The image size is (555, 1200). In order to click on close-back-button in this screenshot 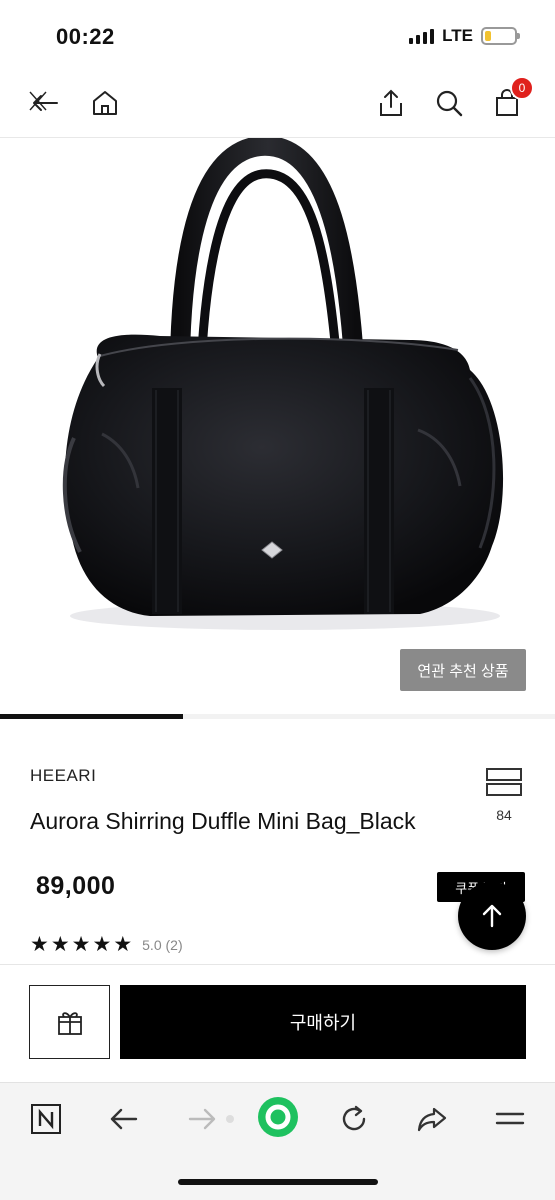, I will do `click(41, 103)`.